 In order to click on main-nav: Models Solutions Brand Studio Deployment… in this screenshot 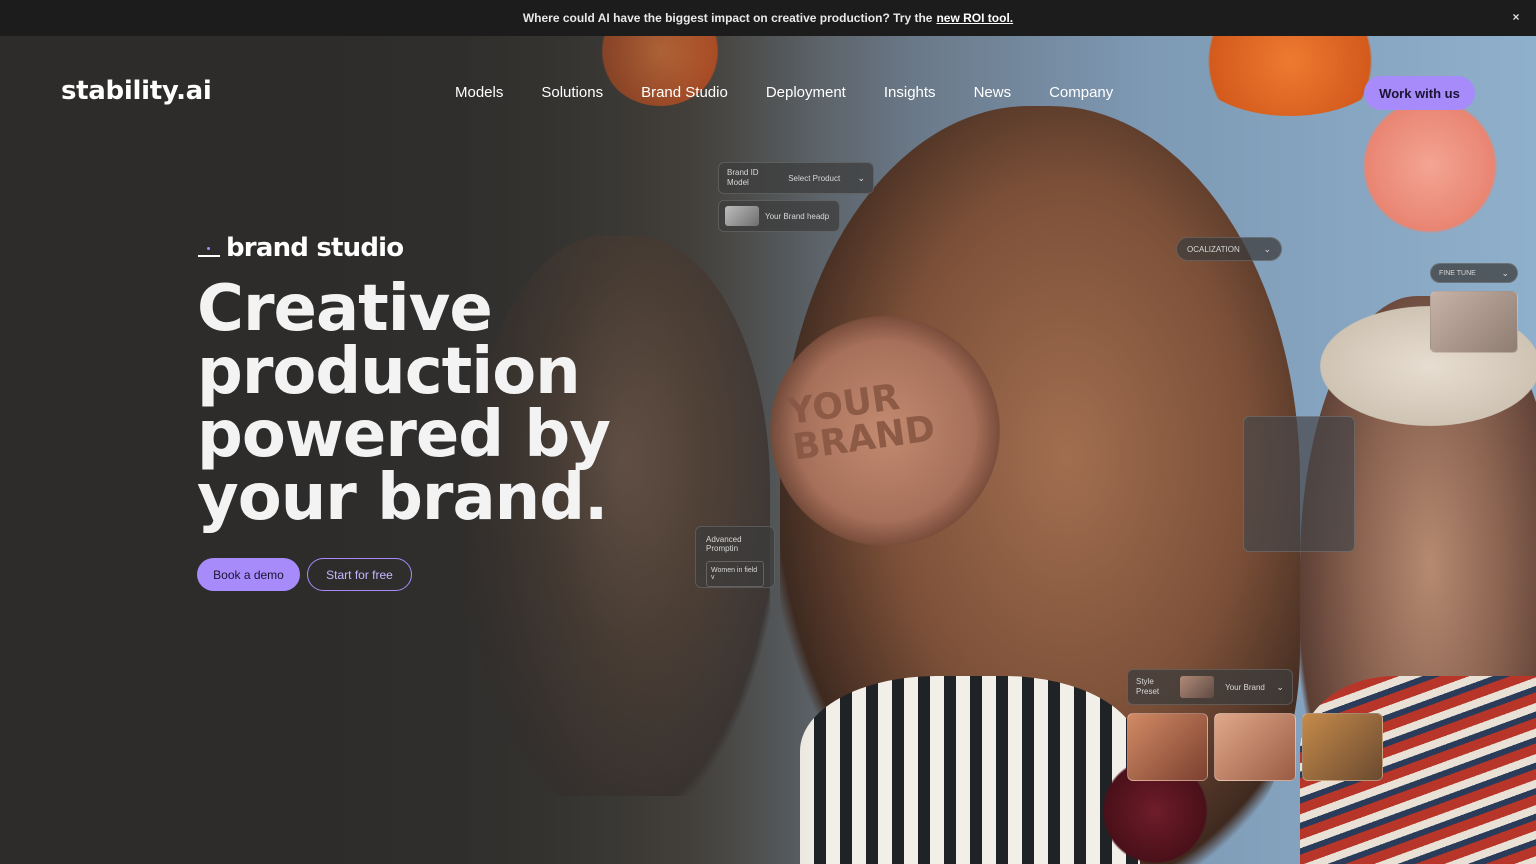, I will do `click(803, 93)`.